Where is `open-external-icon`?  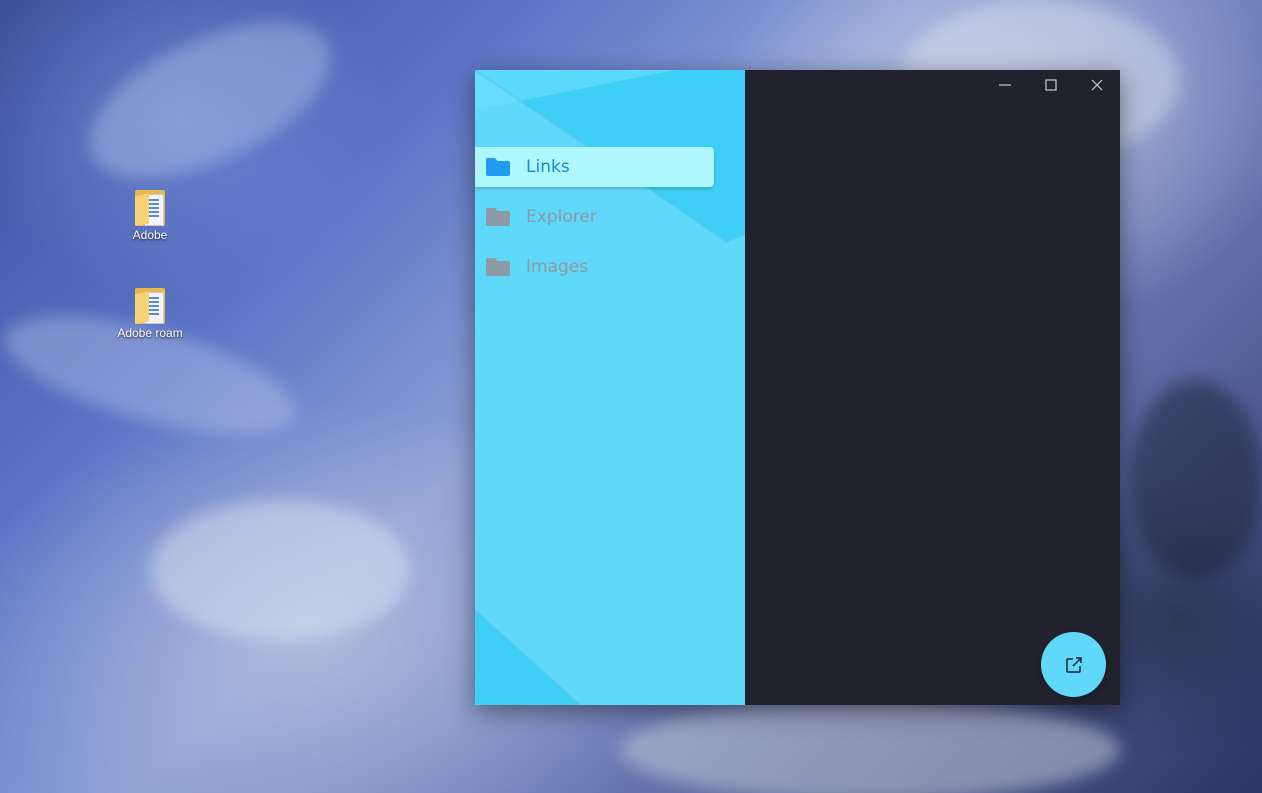 open-external-icon is located at coordinates (1073, 664).